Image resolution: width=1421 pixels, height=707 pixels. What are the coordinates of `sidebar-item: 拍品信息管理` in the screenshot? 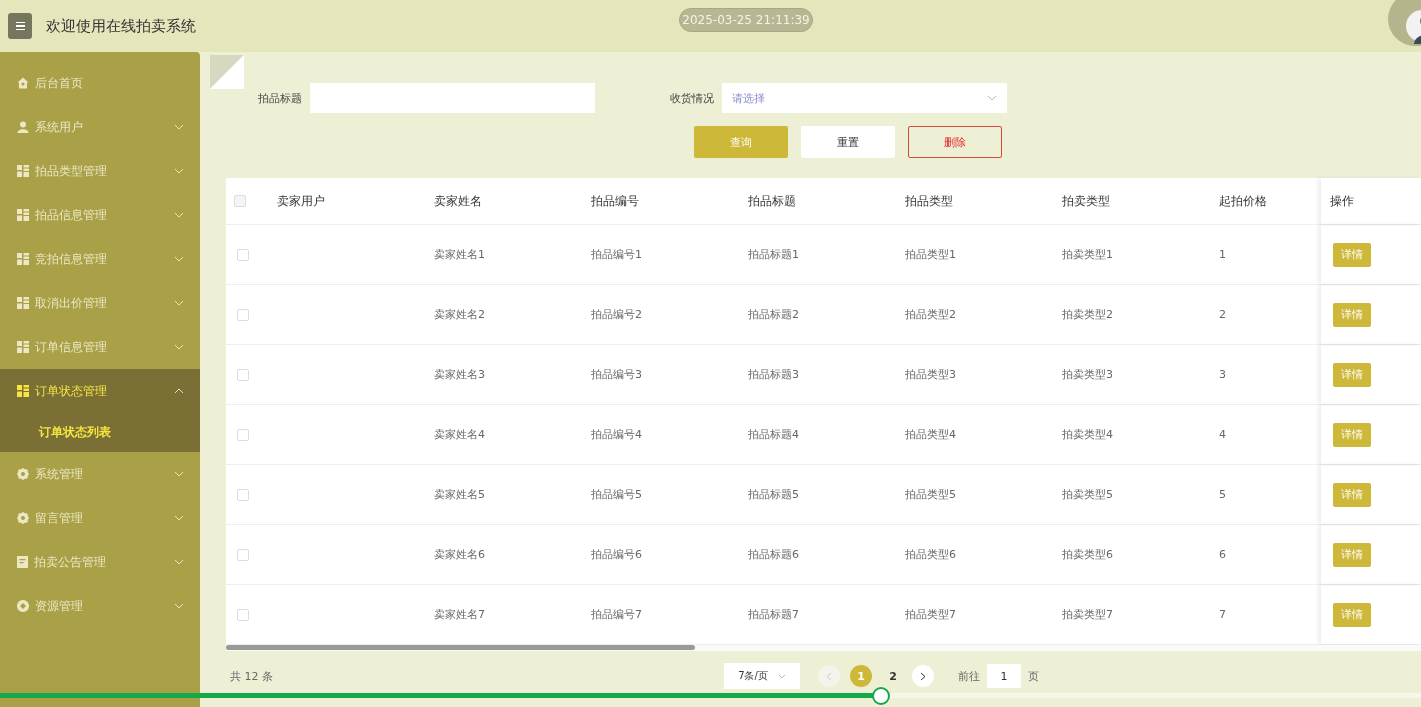 It's located at (100, 215).